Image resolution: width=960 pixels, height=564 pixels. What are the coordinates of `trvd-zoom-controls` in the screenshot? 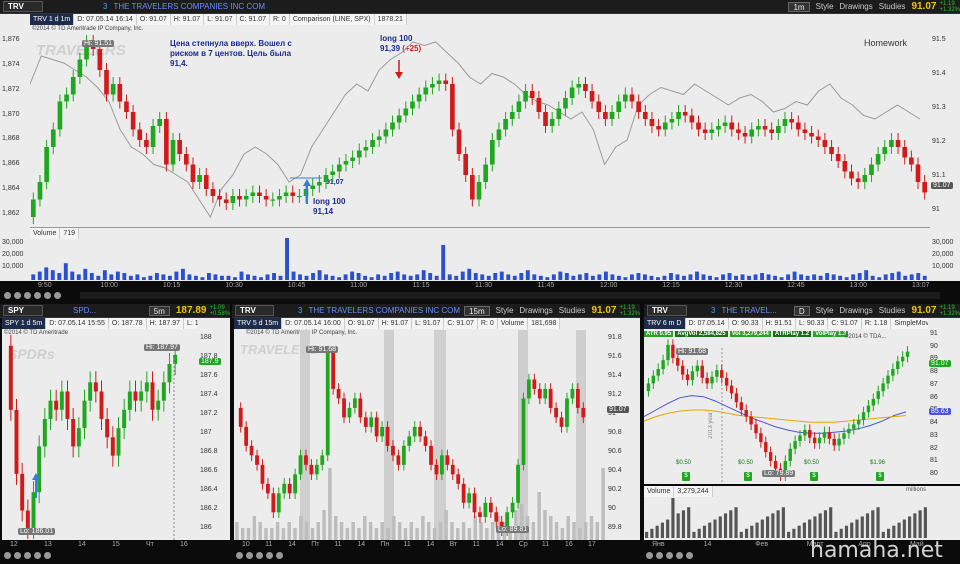 It's located at (669, 556).